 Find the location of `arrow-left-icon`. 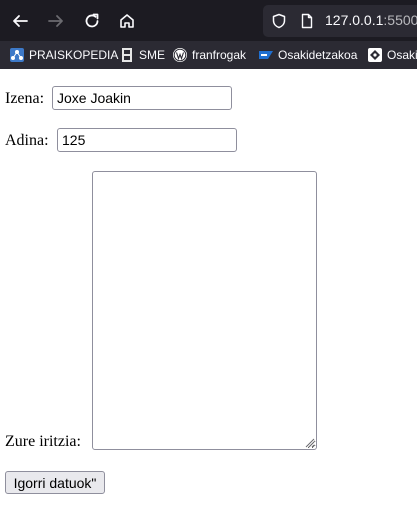

arrow-left-icon is located at coordinates (20, 21).